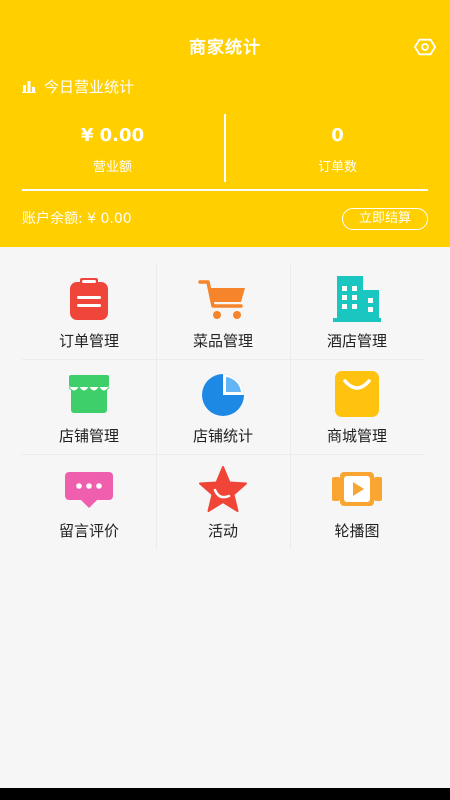  Describe the element at coordinates (337, 135) in the screenshot. I see `orders-value: 0` at that location.